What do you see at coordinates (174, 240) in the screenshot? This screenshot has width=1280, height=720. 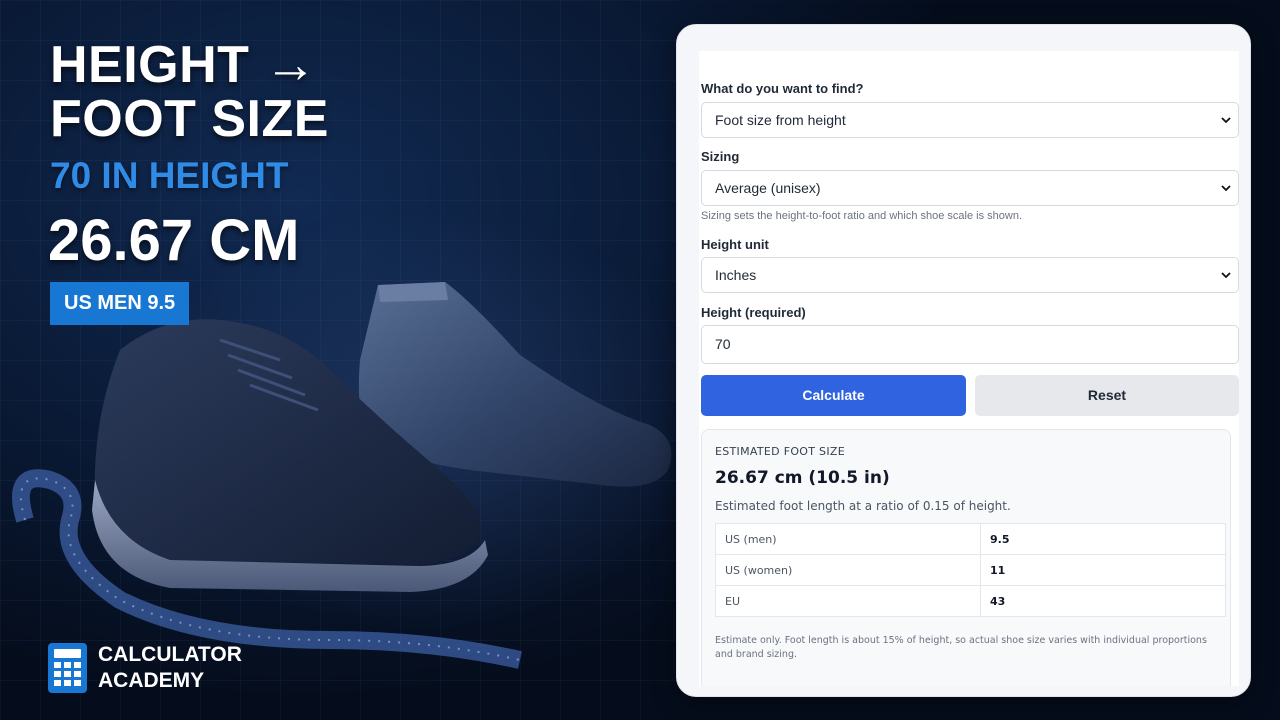 I see `hero-result: 26.67 CM` at bounding box center [174, 240].